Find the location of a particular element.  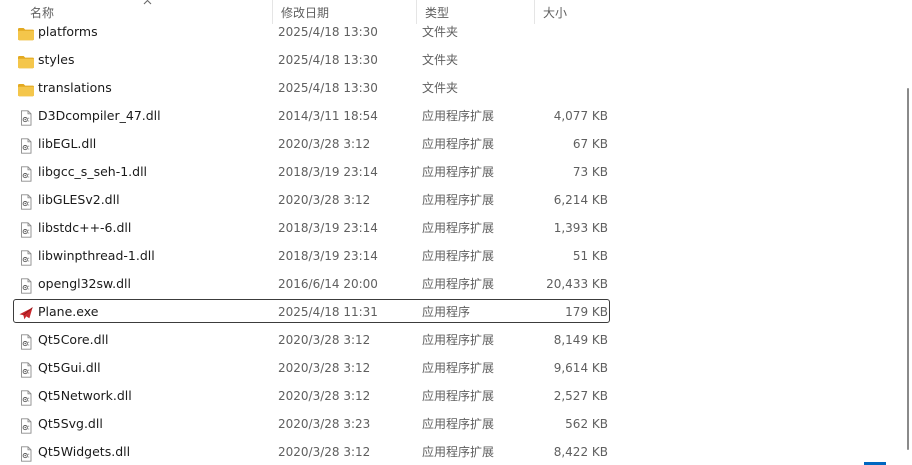

file-name: D3Dcompiler_47.dll is located at coordinates (99, 115).